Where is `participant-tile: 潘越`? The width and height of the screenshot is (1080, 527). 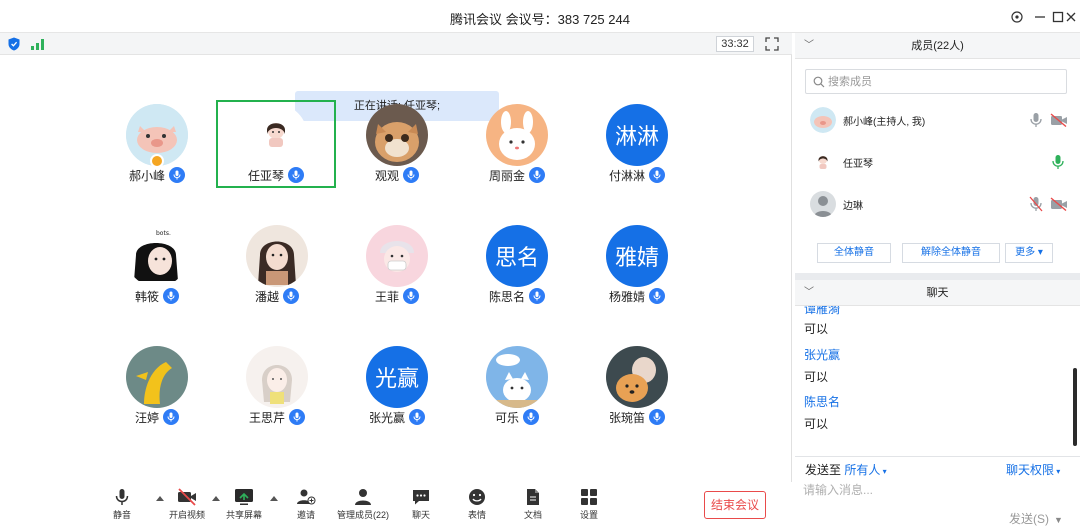
participant-tile: 潘越 is located at coordinates (277, 265).